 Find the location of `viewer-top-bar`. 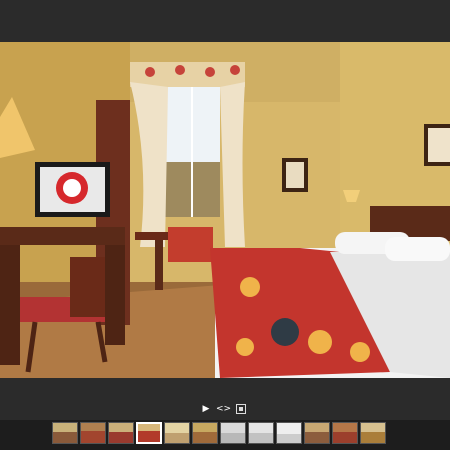

viewer-top-bar is located at coordinates (225, 21).